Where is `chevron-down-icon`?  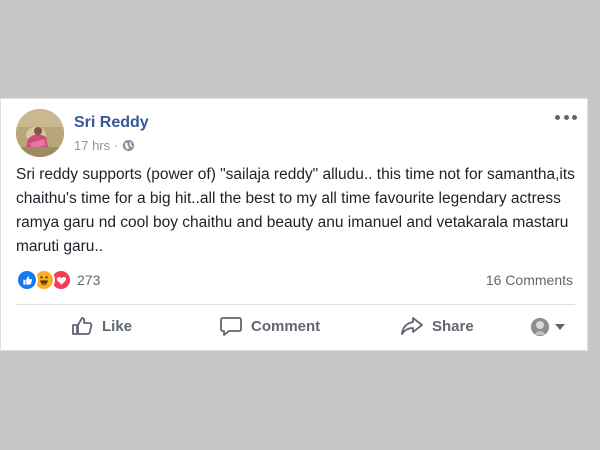
chevron-down-icon is located at coordinates (560, 327).